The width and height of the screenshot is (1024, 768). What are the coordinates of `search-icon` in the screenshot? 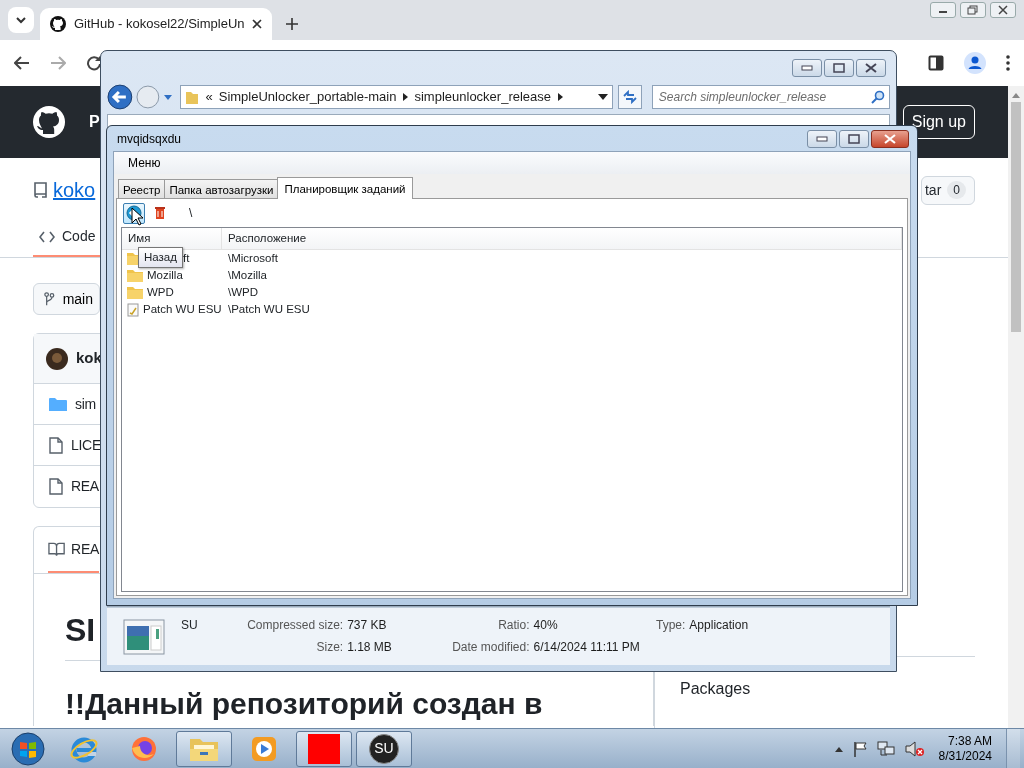 It's located at (878, 97).